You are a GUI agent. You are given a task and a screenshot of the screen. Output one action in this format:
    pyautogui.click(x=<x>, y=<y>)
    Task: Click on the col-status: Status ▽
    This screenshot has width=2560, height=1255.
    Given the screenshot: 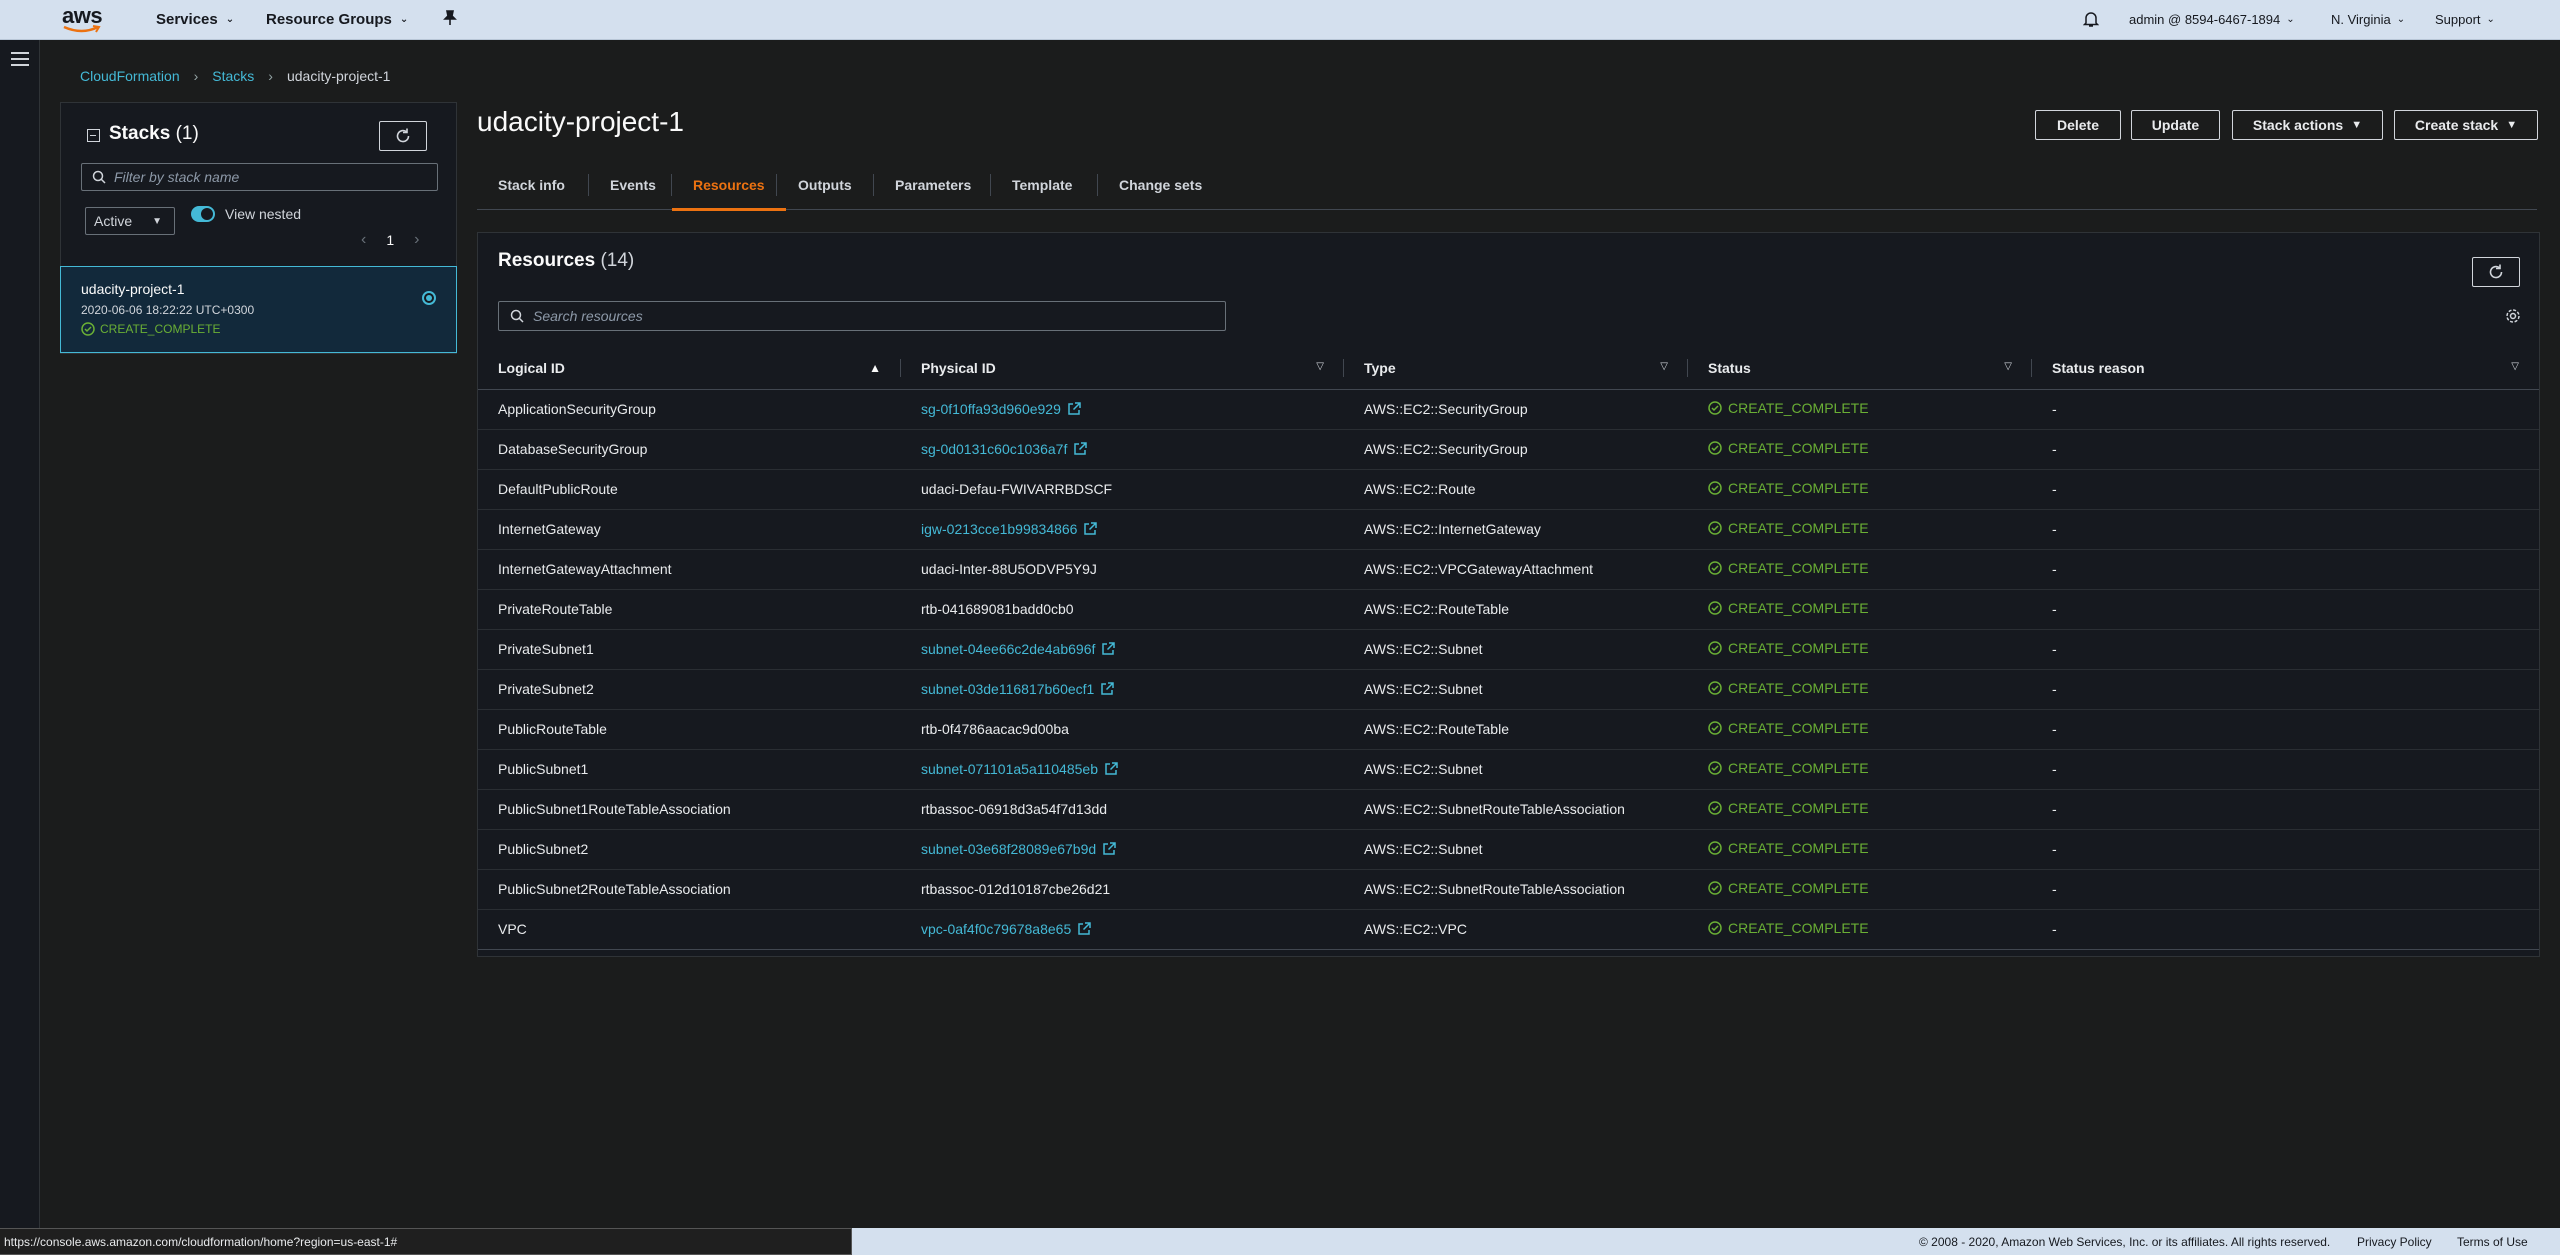 What is the action you would take?
    pyautogui.click(x=1860, y=368)
    